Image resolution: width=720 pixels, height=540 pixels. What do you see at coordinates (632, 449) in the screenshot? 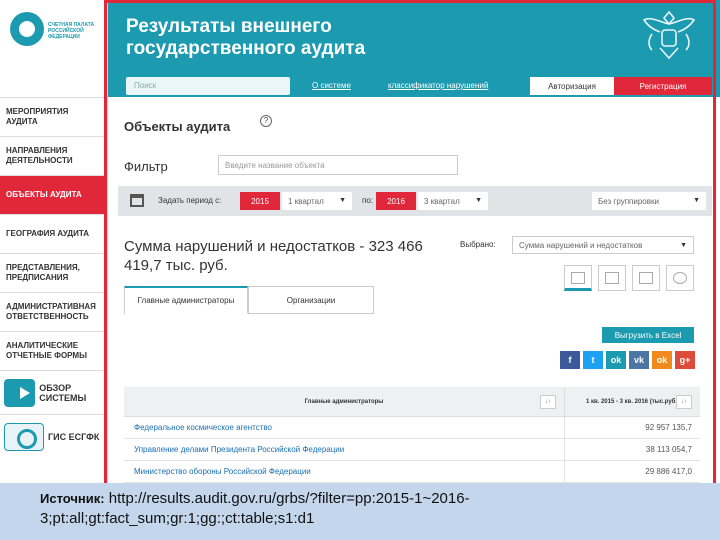
I see `row-value: 38 113 054,7` at bounding box center [632, 449].